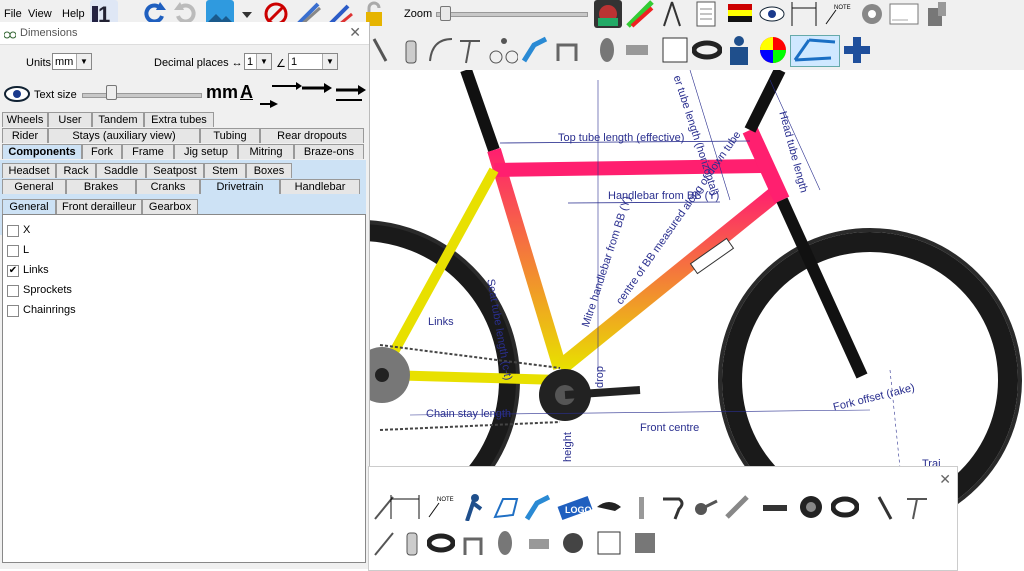 Image resolution: width=1024 pixels, height=571 pixels. What do you see at coordinates (473, 543) in the screenshot?
I see `brake-caliper-icon` at bounding box center [473, 543].